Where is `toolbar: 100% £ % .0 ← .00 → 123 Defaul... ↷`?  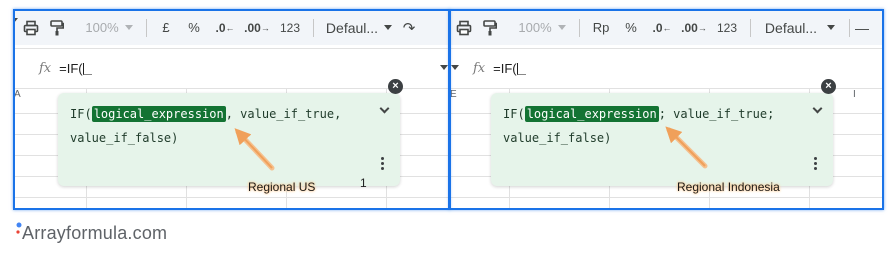
toolbar: 100% £ % .0 ← .00 → 123 Defaul... ↷ is located at coordinates (231, 27).